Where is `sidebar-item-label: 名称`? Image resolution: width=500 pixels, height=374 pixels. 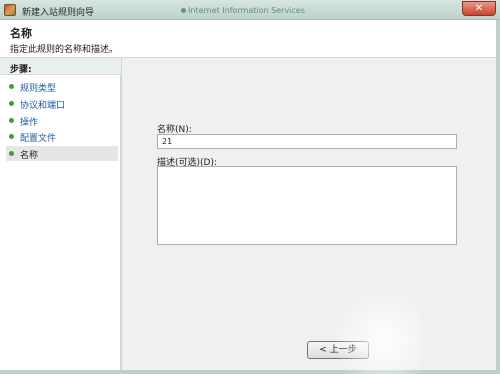
sidebar-item-label: 名称 is located at coordinates (29, 156).